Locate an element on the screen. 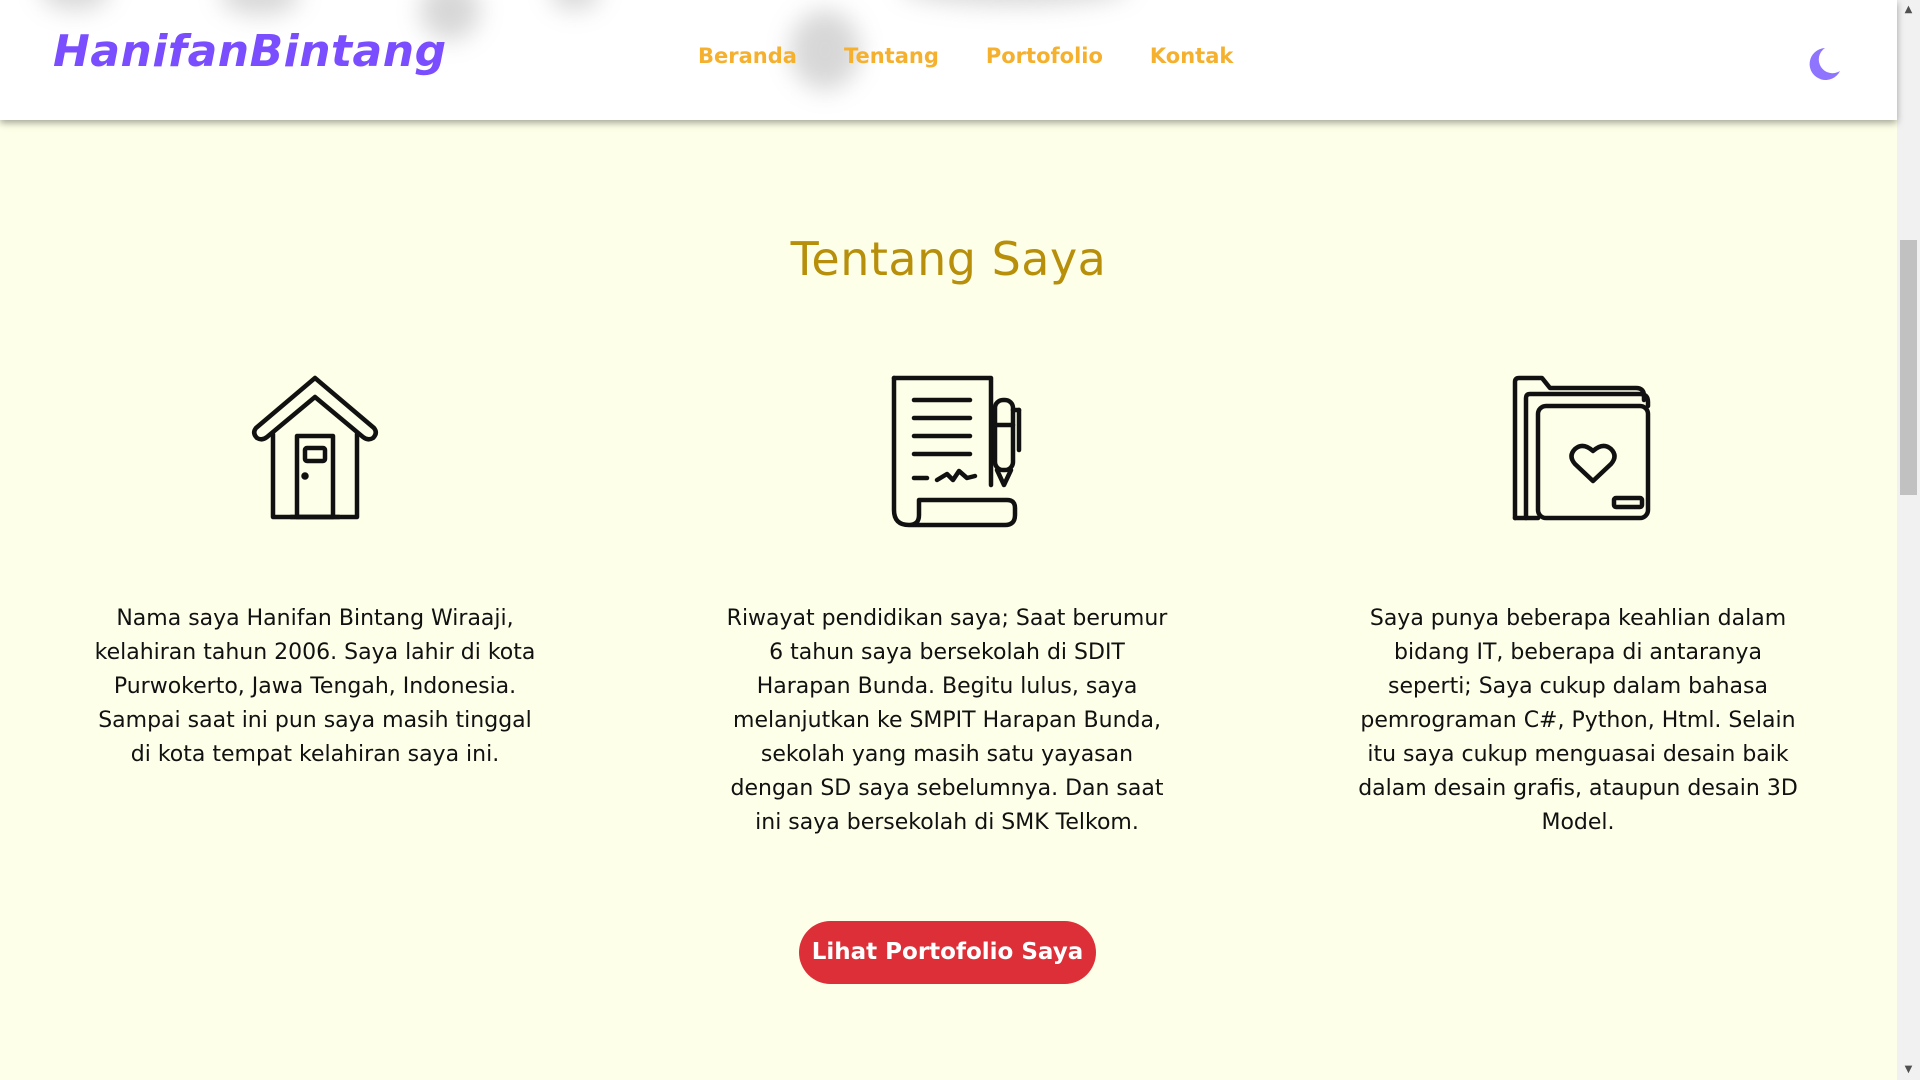  nav-link-portofolio: Portofolio is located at coordinates (1044, 56).